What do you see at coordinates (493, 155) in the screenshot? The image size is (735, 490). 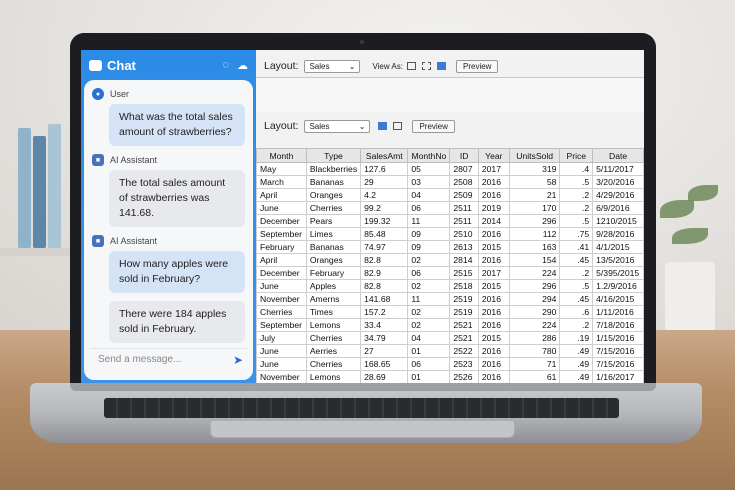 I see `column-header: Year` at bounding box center [493, 155].